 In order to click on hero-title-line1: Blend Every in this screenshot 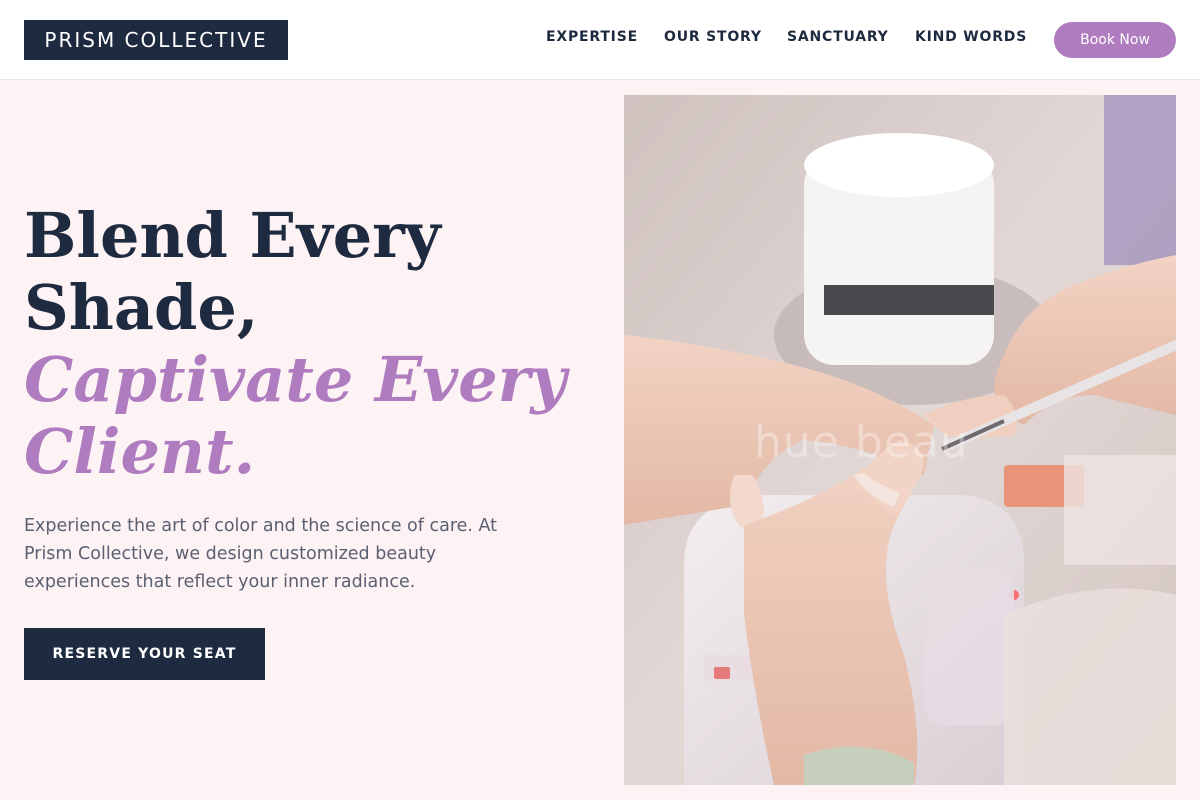, I will do `click(232, 235)`.